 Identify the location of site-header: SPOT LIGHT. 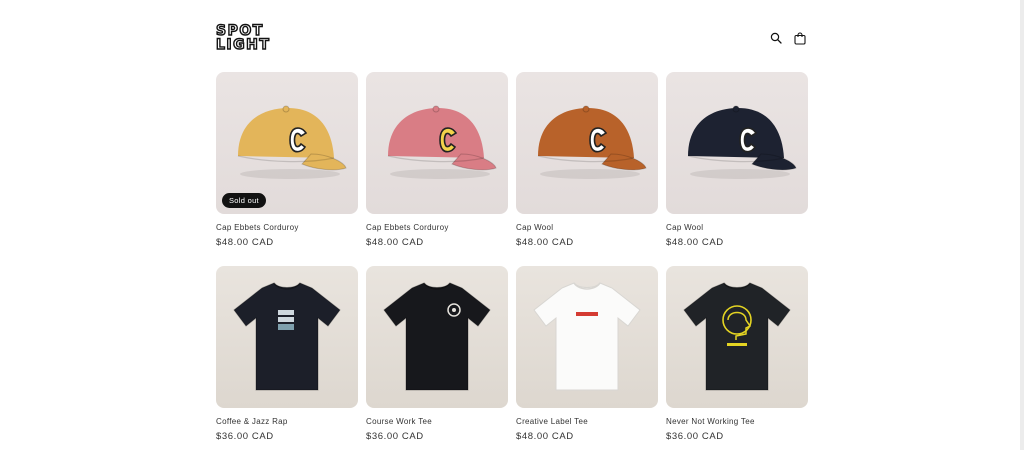
(511, 39).